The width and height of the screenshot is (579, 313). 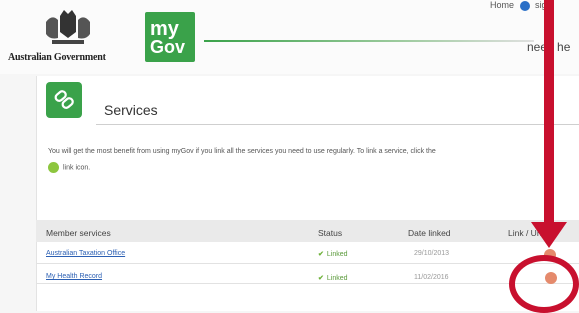 I want to click on intro-text-continued: link icon., so click(x=69, y=167).